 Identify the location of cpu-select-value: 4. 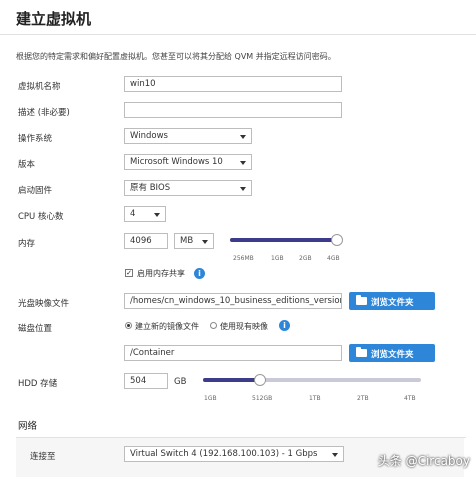
(133, 214).